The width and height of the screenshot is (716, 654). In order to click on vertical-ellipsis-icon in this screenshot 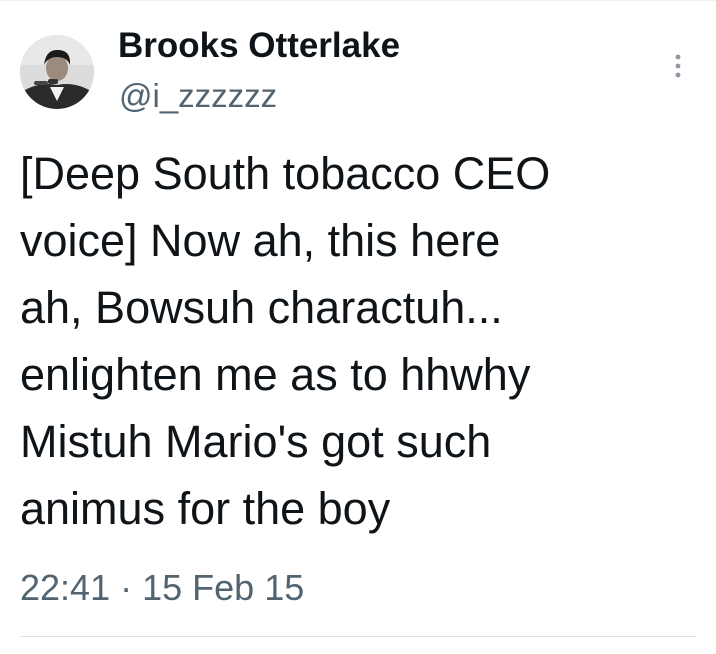, I will do `click(678, 66)`.